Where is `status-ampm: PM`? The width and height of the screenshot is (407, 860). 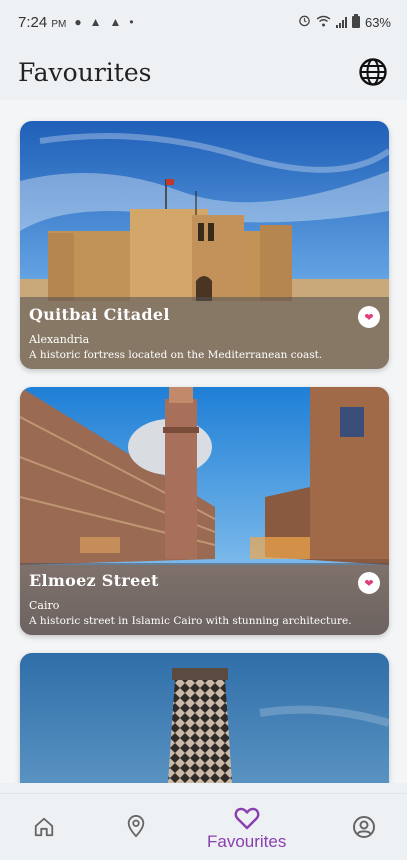 status-ampm: PM is located at coordinates (59, 24).